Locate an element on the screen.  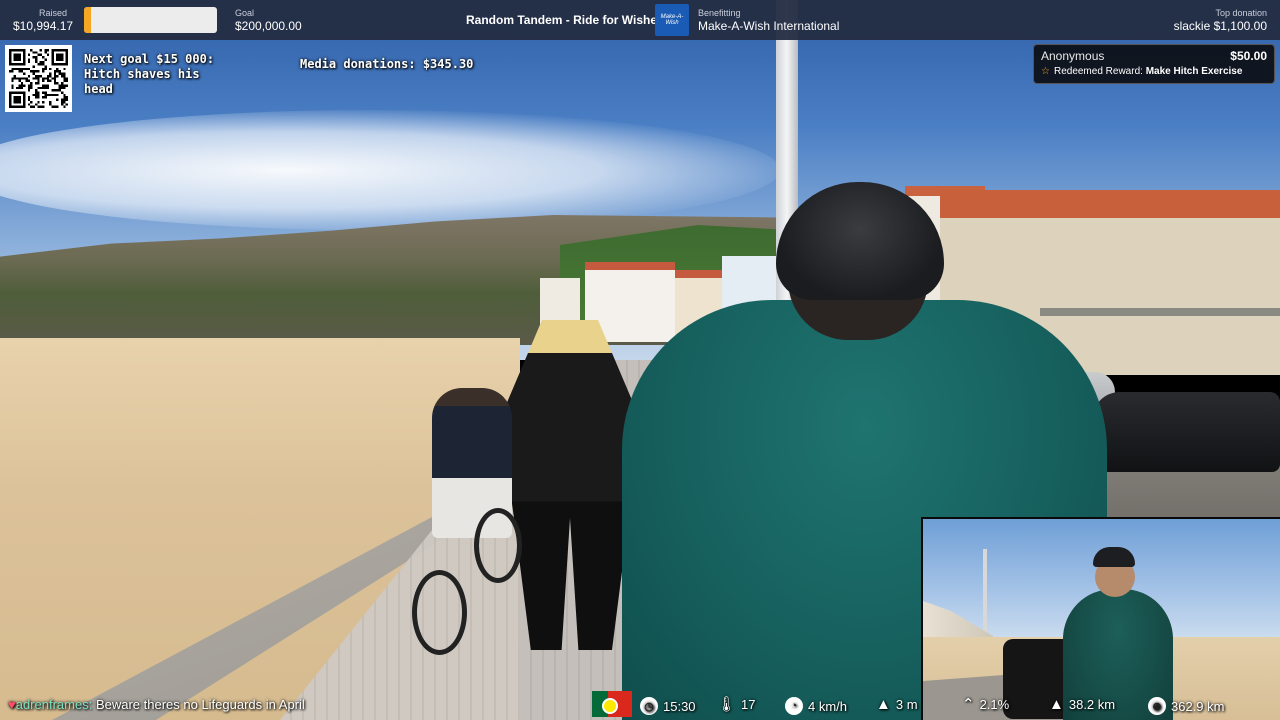
reward-prefix: Redeemed Reward: is located at coordinates (1098, 71).